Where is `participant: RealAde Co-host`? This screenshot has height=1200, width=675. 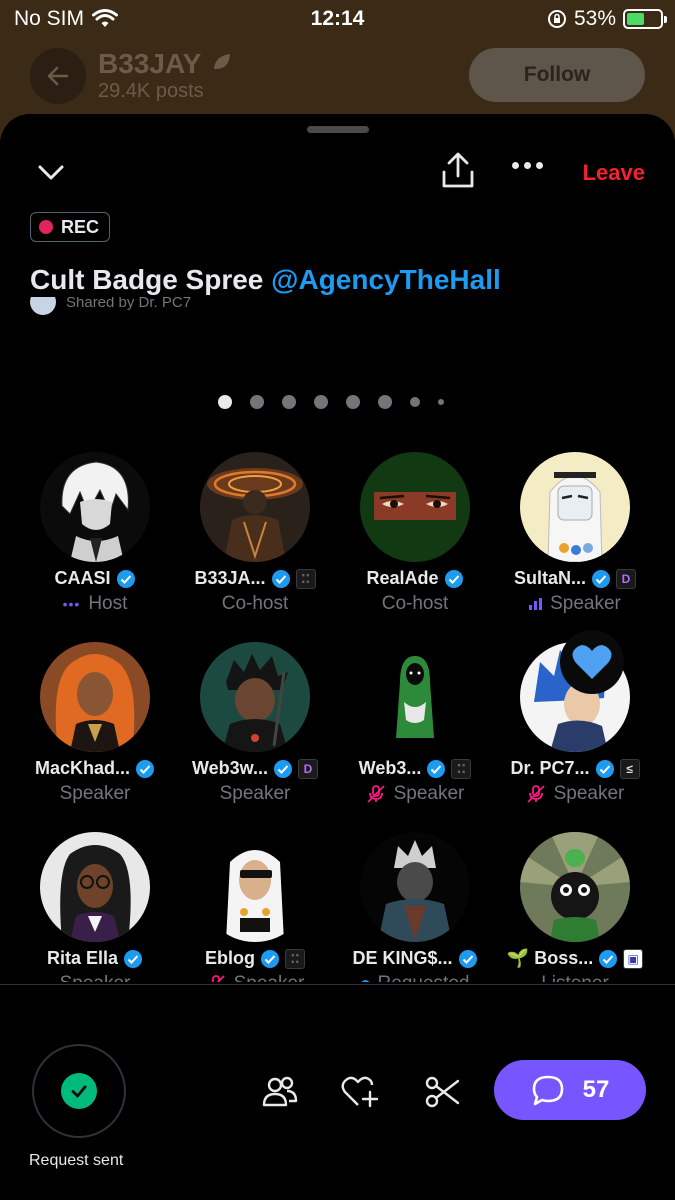
participant: RealAde Co-host is located at coordinates (415, 537).